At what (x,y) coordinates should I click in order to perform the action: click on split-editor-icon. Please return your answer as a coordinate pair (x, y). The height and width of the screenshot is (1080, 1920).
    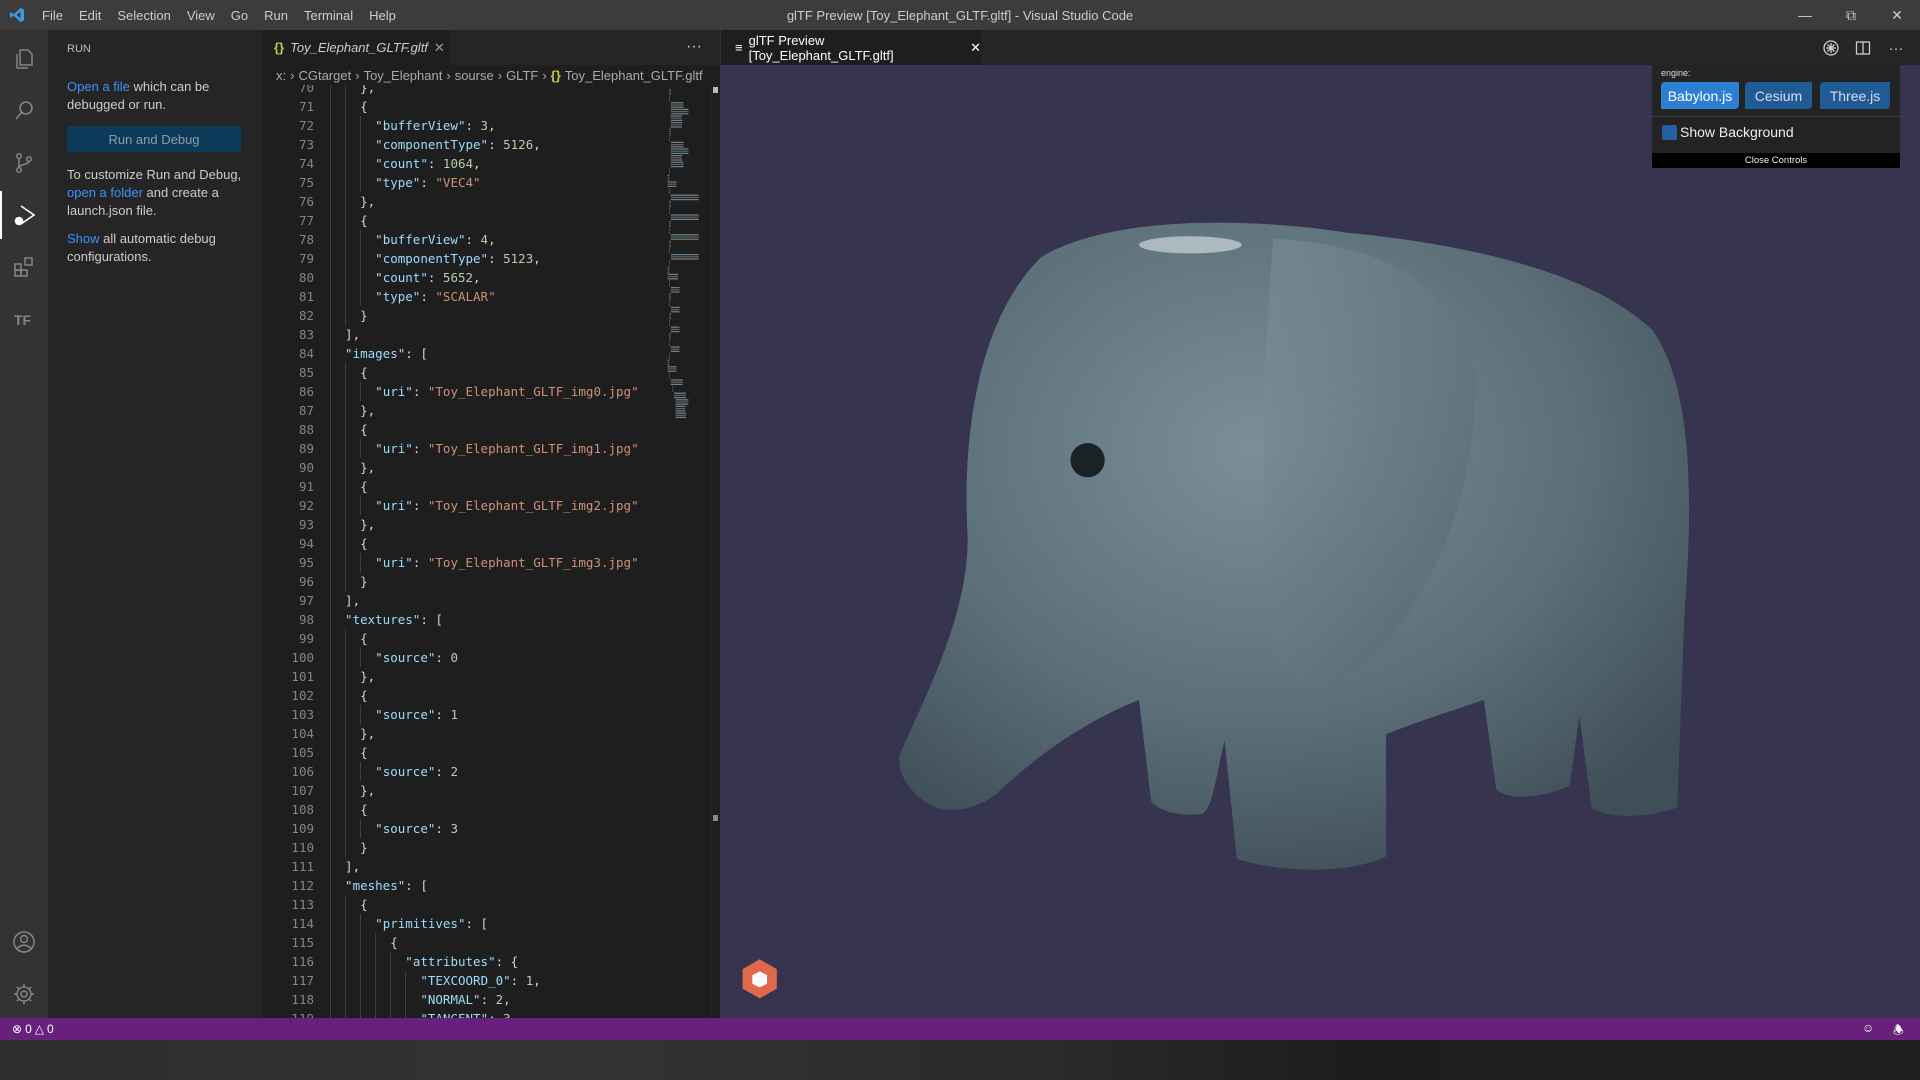
    Looking at the image, I should click on (1863, 48).